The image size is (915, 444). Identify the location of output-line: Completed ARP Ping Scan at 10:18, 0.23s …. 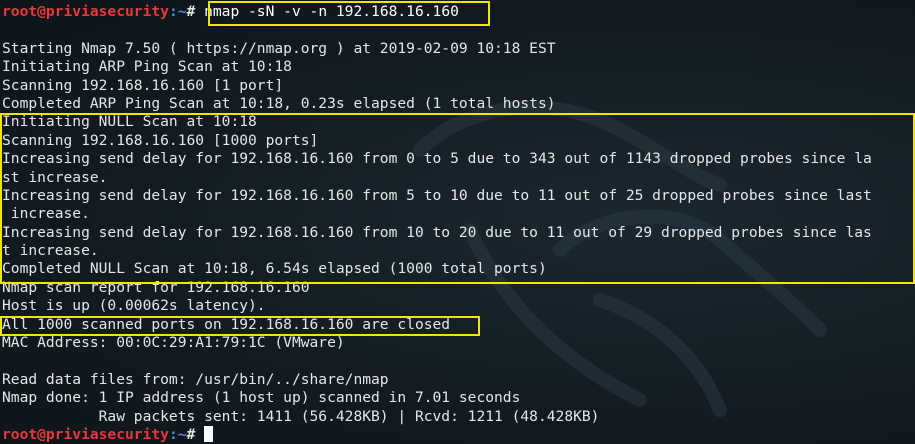
(279, 103).